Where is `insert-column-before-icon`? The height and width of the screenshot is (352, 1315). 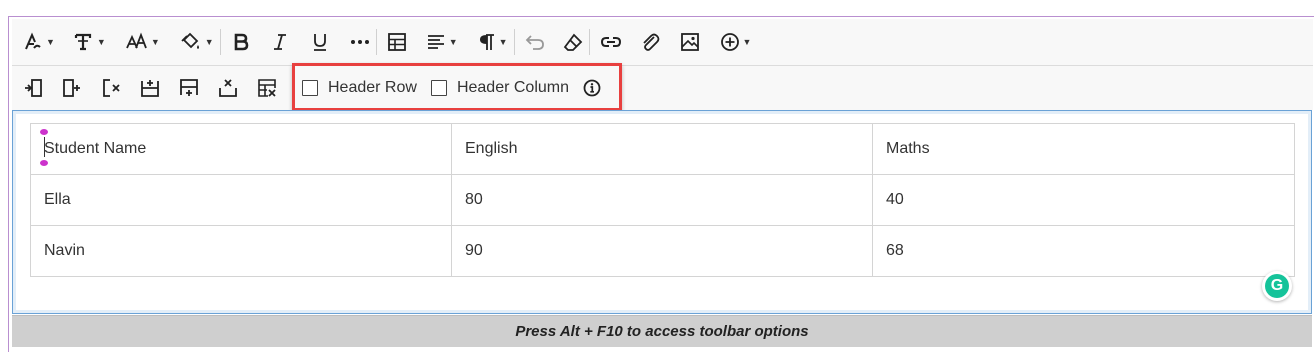 insert-column-before-icon is located at coordinates (33, 88).